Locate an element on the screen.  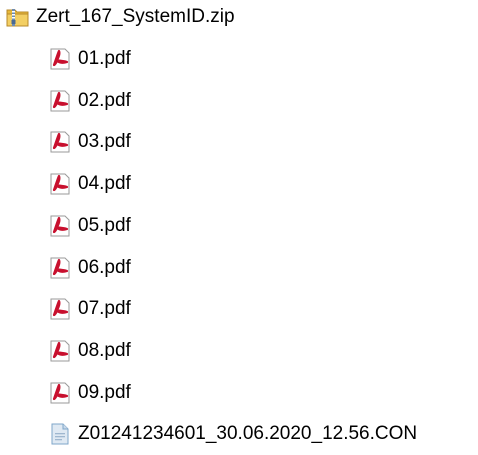
file-name: 04.pdf is located at coordinates (104, 184).